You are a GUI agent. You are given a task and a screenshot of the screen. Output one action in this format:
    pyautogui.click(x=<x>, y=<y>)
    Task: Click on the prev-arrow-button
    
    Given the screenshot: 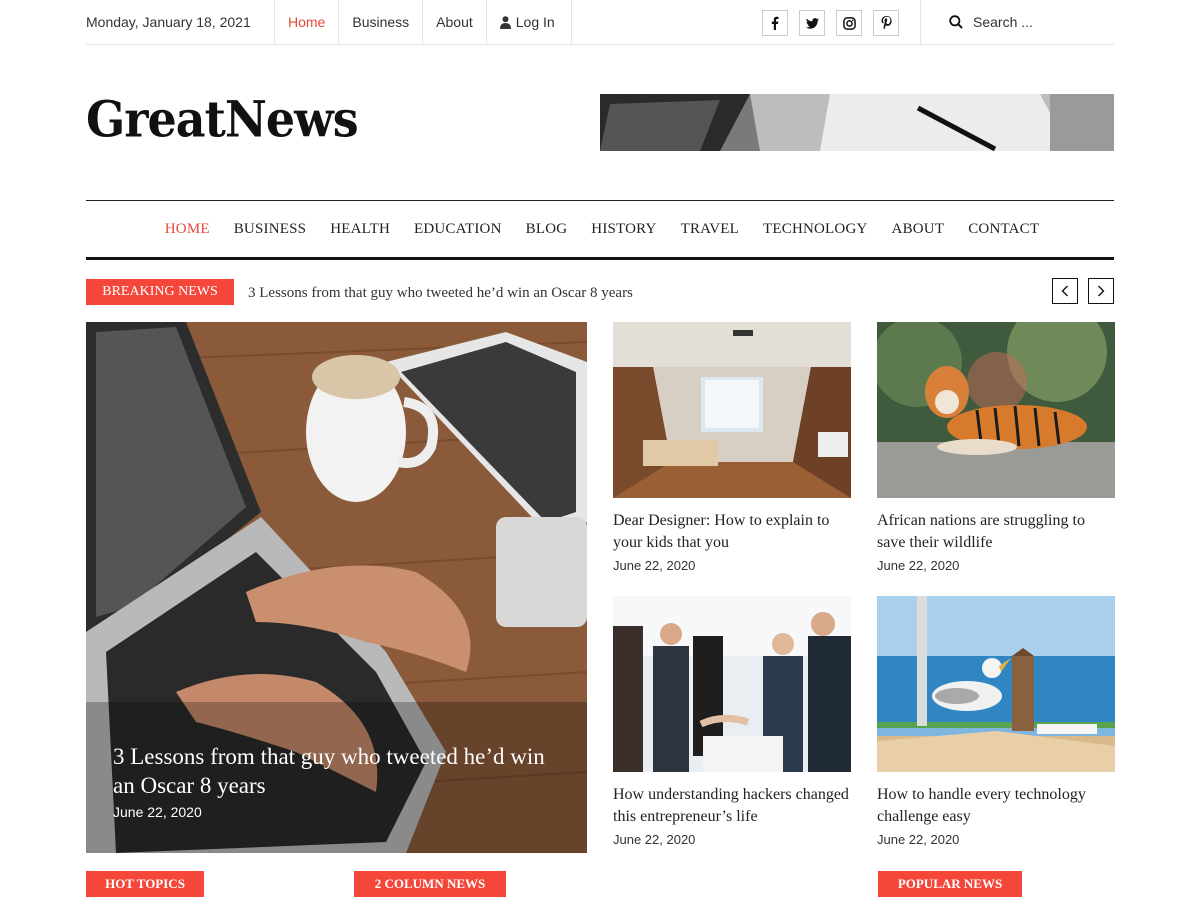 What is the action you would take?
    pyautogui.click(x=1065, y=291)
    